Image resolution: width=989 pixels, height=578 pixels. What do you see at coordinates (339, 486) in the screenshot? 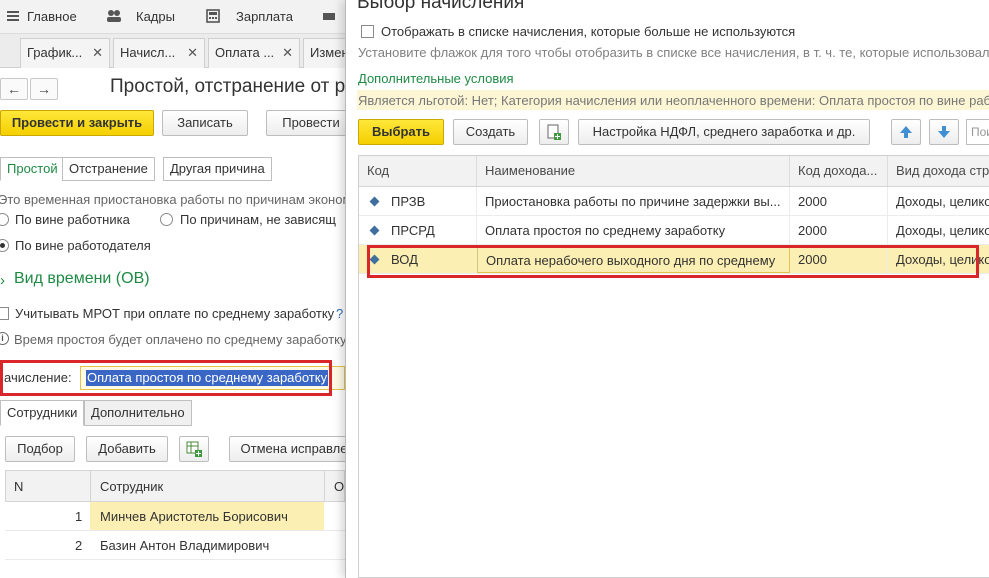
I see `col-other: О` at bounding box center [339, 486].